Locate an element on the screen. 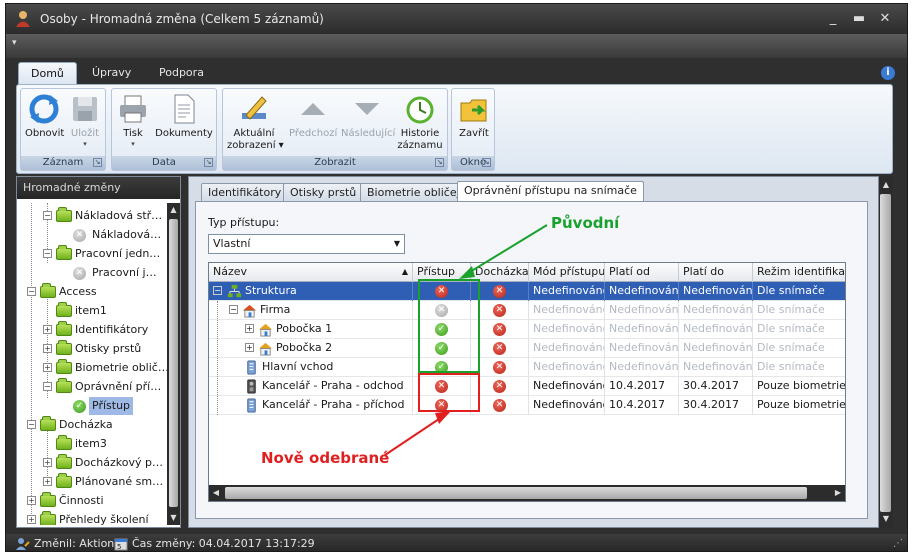 This screenshot has height=555, width=914. tab-otisky-prstu: Otisky prstů is located at coordinates (323, 192).